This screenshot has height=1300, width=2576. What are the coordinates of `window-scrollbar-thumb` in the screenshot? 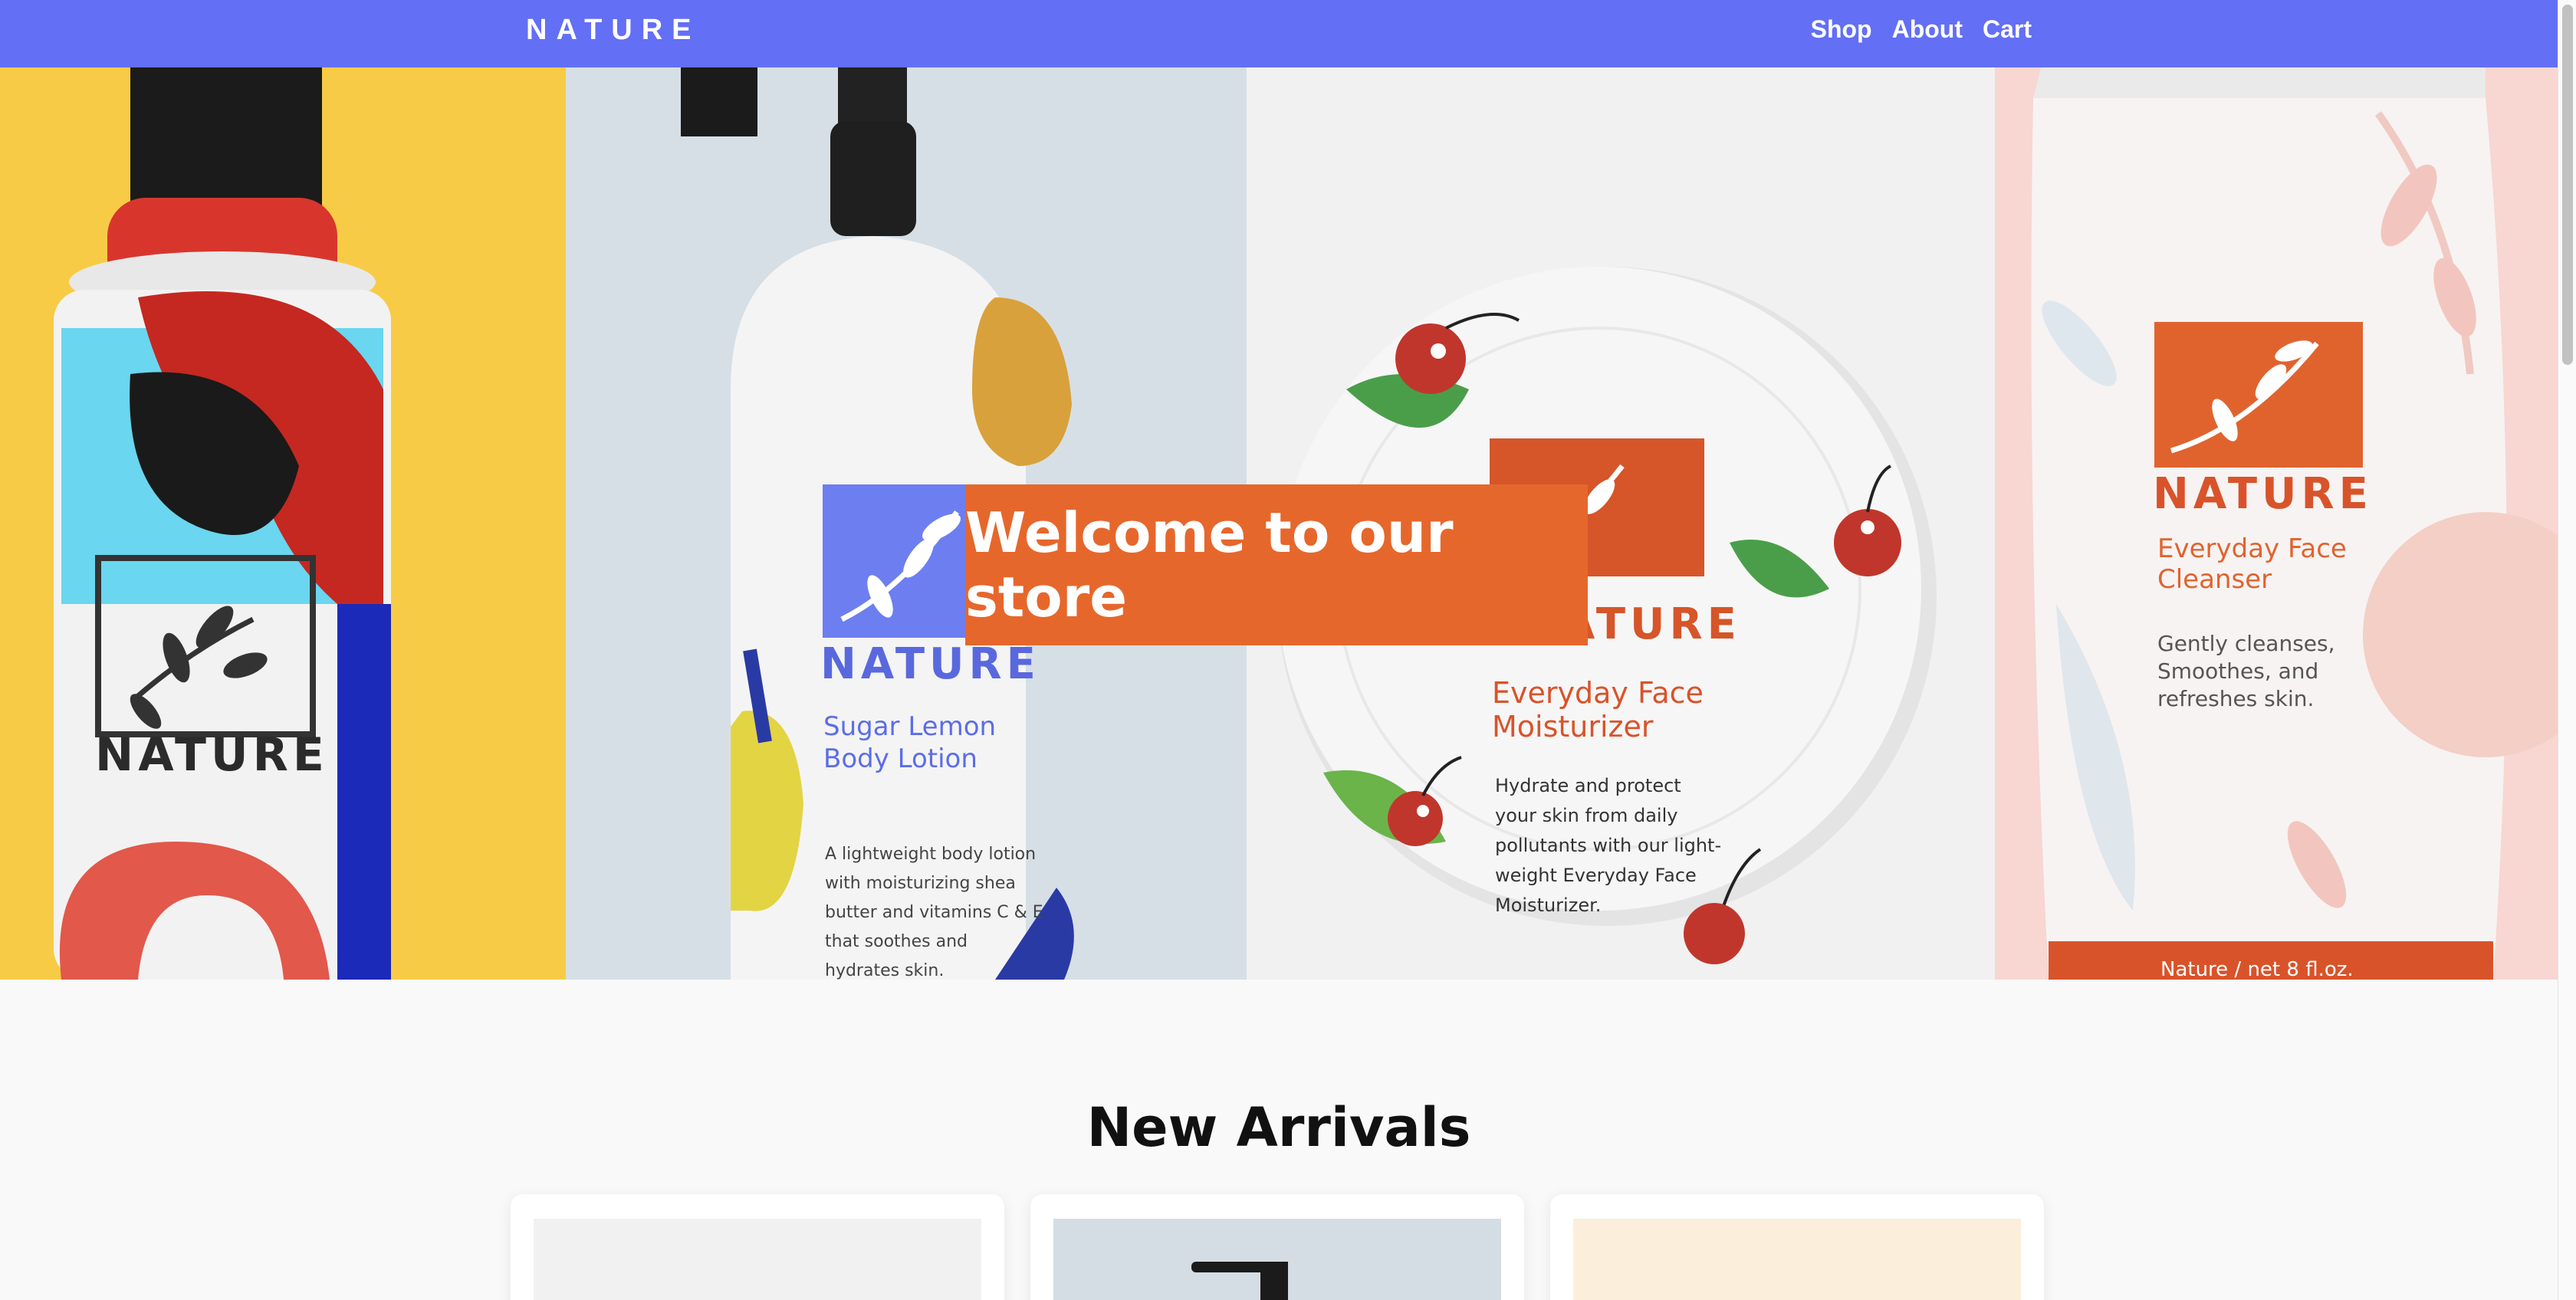 It's located at (2568, 185).